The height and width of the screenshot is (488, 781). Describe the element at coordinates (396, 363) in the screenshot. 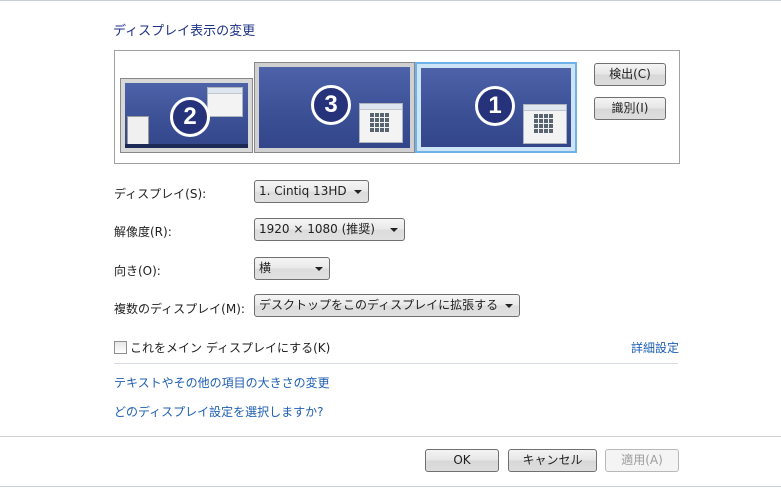

I see `section-divider` at that location.